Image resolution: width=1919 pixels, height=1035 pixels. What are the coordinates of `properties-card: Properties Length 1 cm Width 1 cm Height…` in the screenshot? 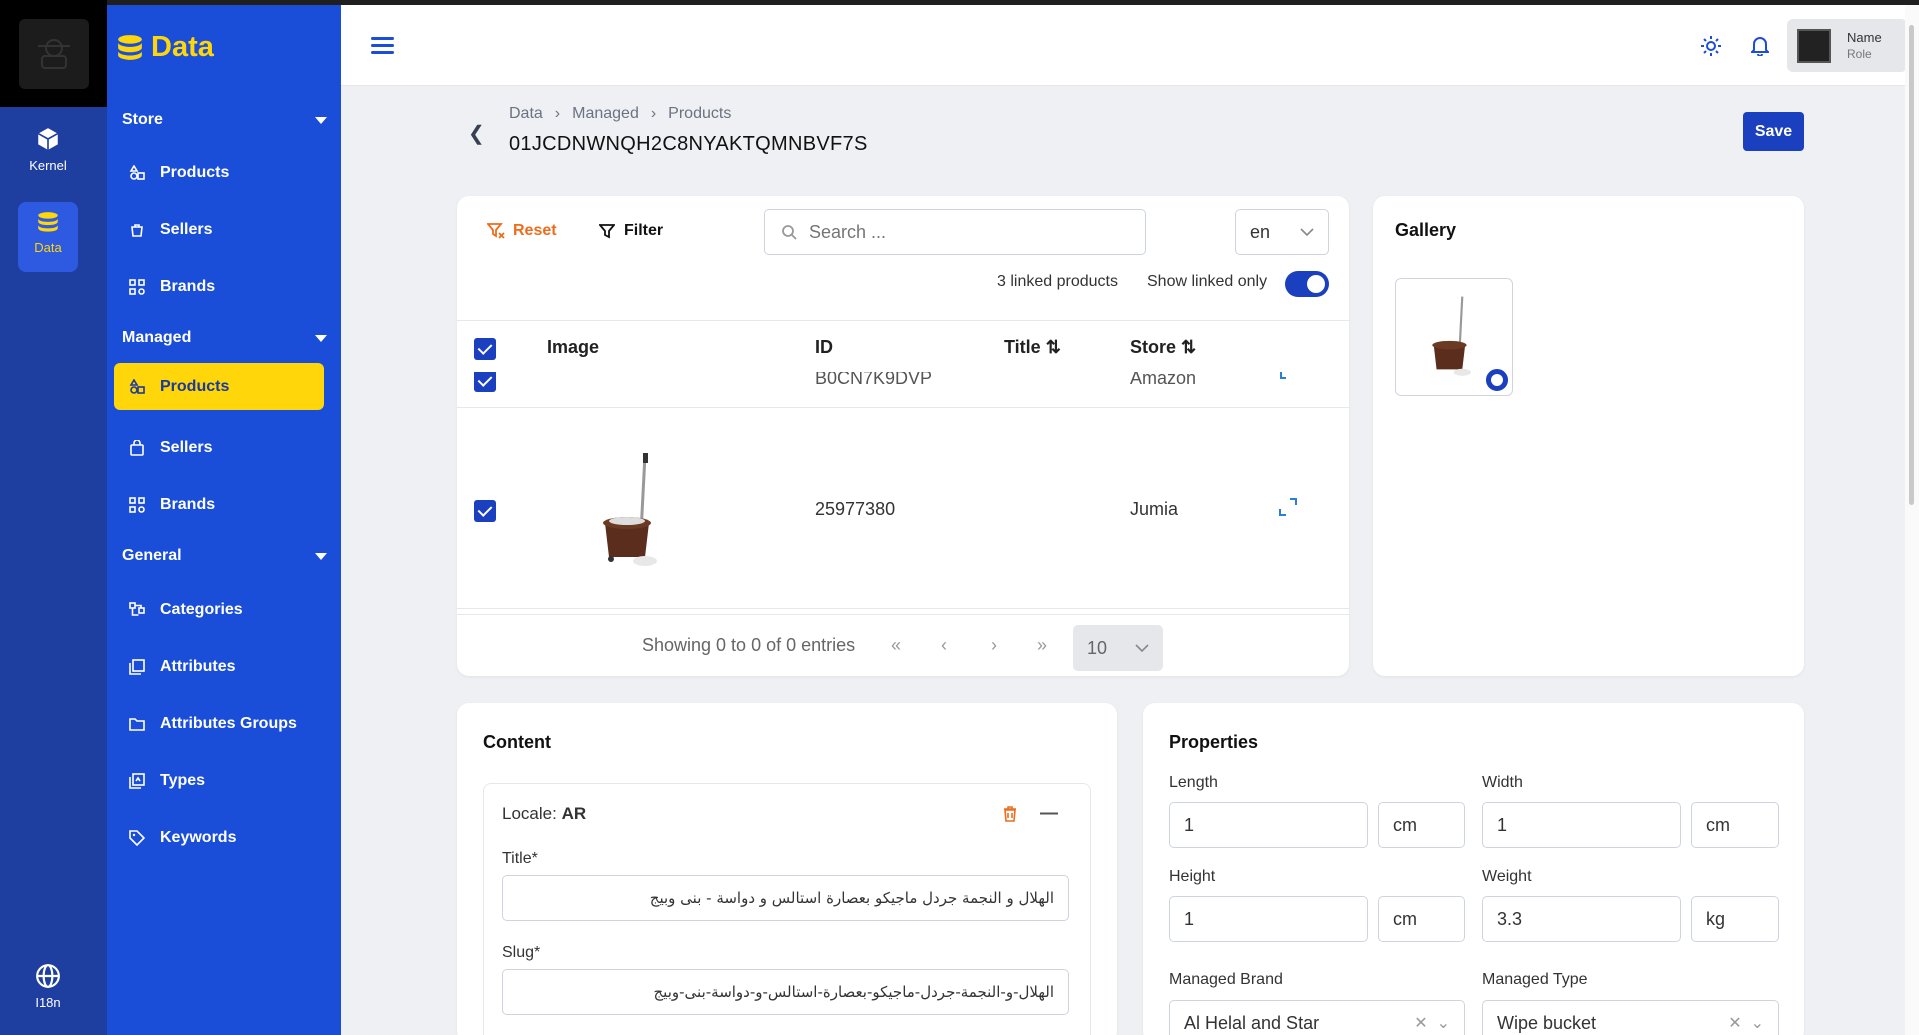 It's located at (1473, 869).